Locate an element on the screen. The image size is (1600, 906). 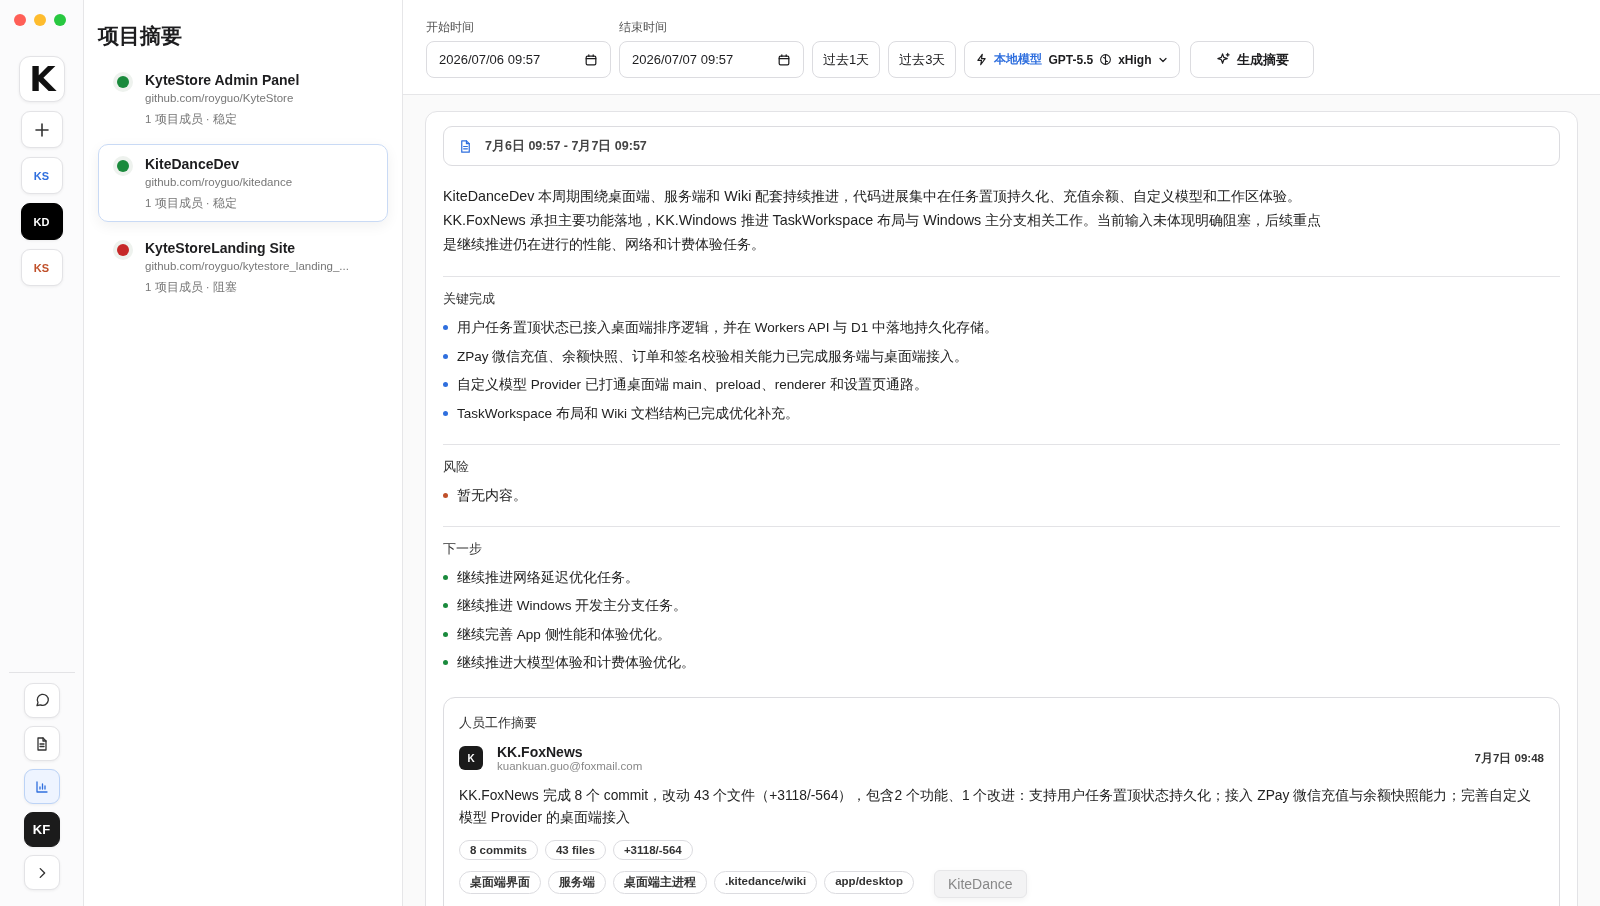
repo-url: github.com/royguo/KyteStore is located at coordinates (220, 98).